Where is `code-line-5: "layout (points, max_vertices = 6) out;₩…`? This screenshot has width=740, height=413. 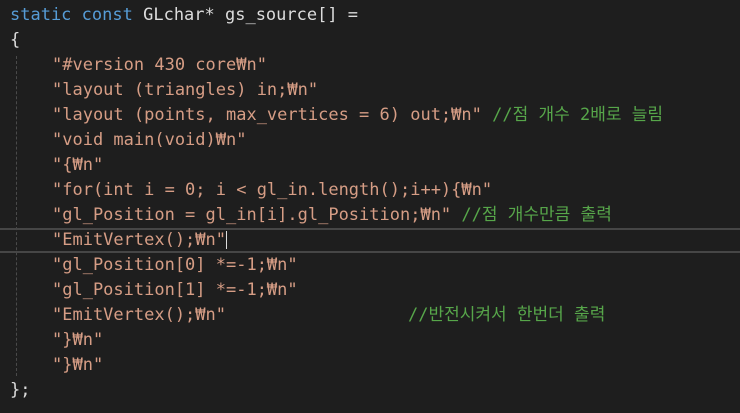
code-line-5: "layout (points, max_vertices = 6) out;₩… is located at coordinates (370, 115).